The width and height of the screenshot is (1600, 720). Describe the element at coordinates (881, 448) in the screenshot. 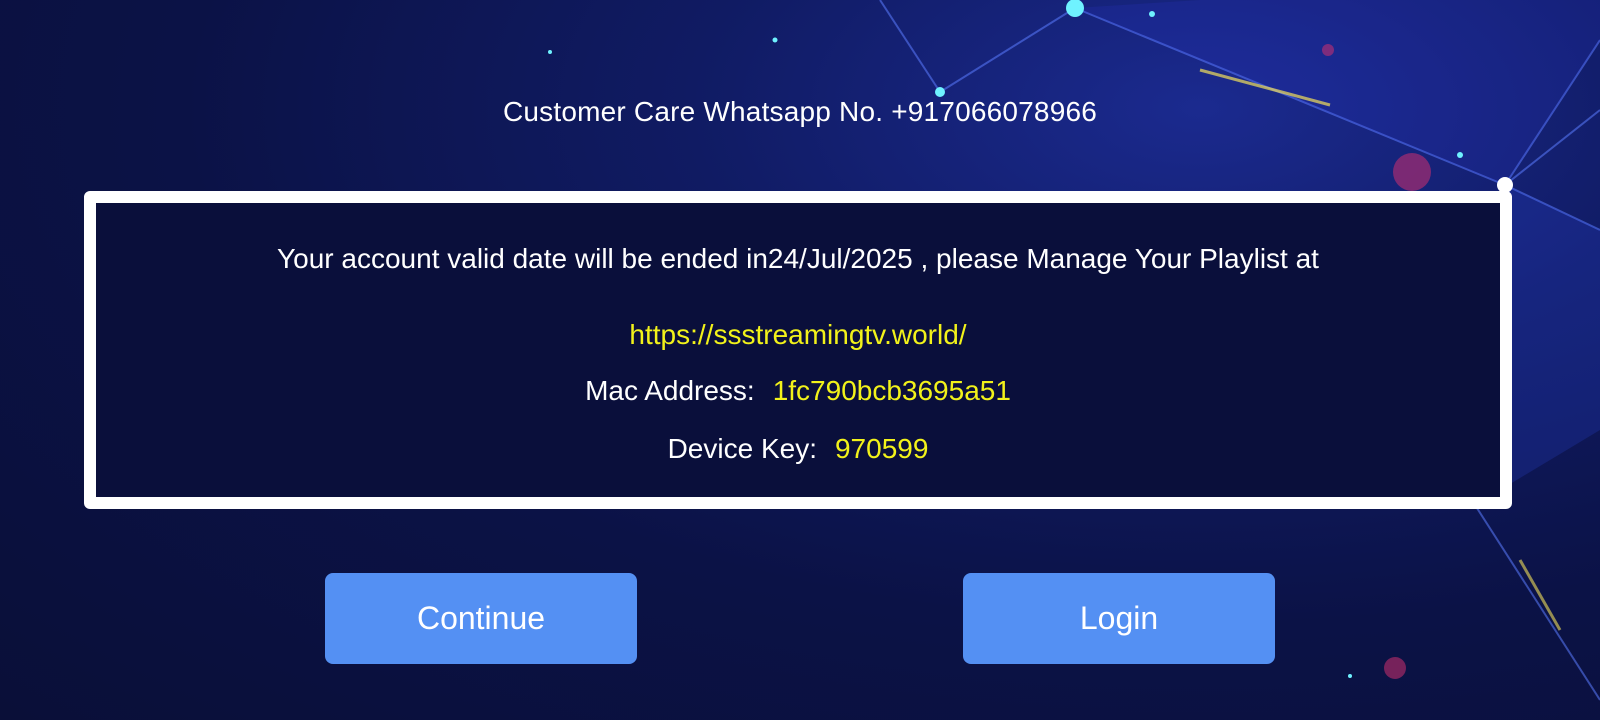

I see `device-key-value: 970599` at that location.